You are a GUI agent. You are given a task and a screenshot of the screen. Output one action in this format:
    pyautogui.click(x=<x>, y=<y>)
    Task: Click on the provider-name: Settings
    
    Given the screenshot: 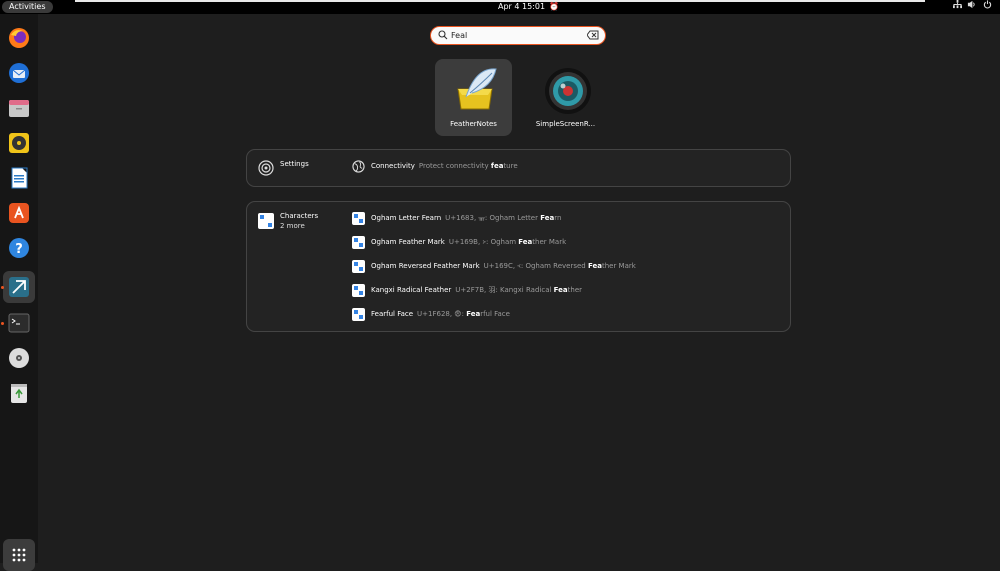 What is the action you would take?
    pyautogui.click(x=294, y=164)
    